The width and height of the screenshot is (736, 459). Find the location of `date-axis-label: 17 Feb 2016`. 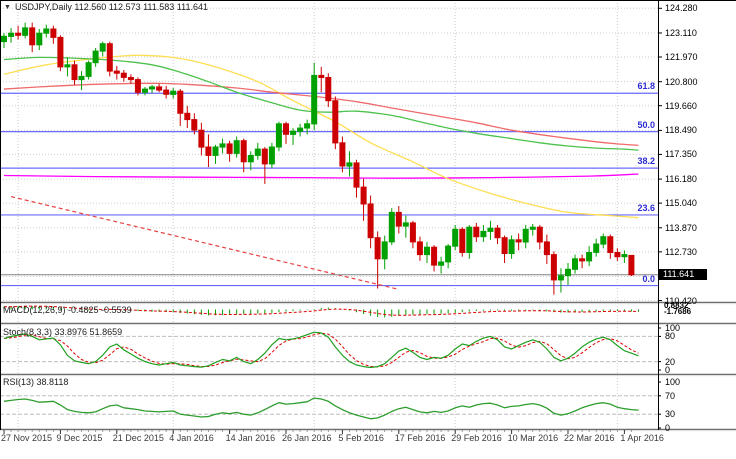

date-axis-label: 17 Feb 2016 is located at coordinates (420, 438).